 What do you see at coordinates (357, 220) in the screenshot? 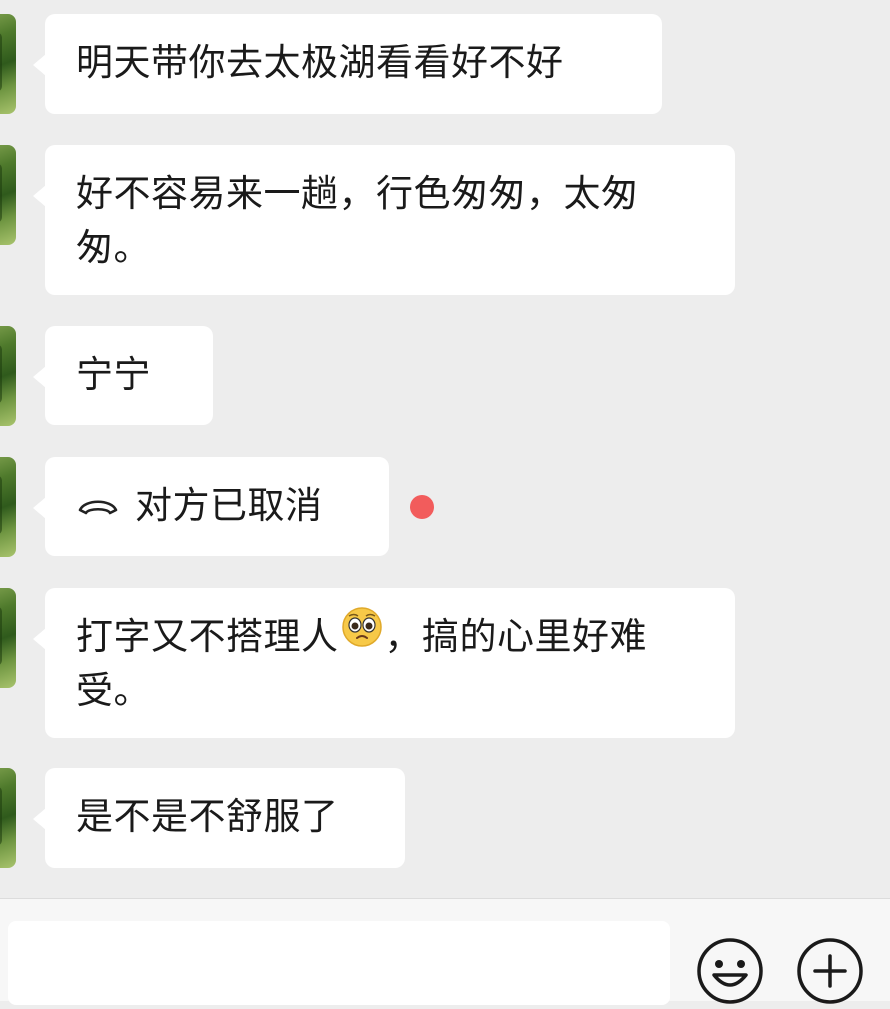
I see `message-text: 好不容易来一趟，行色匆匆，太匆匆。` at bounding box center [357, 220].